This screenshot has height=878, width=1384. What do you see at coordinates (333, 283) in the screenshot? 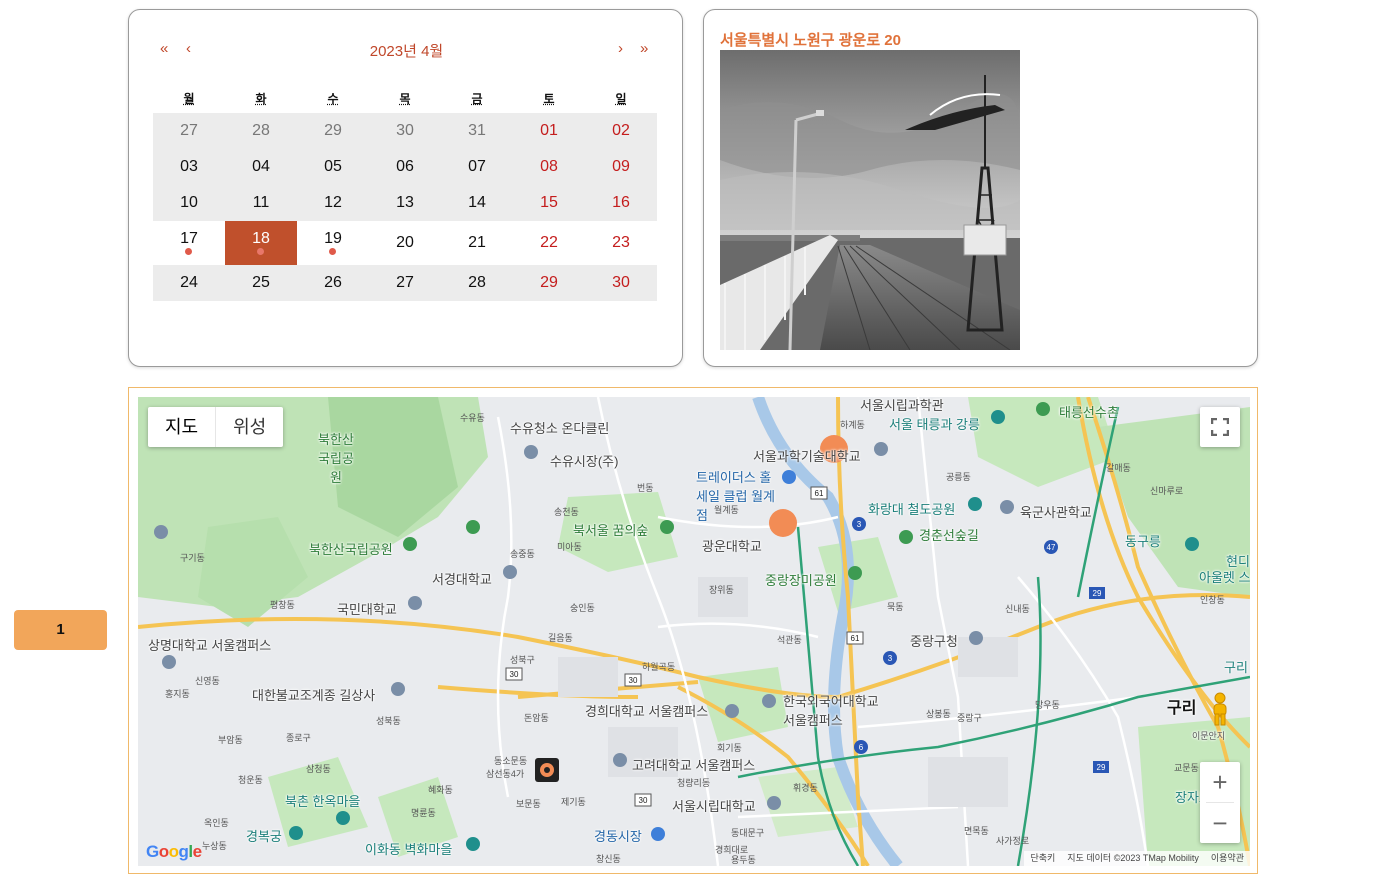
I see `calendar-day: 26` at bounding box center [333, 283].